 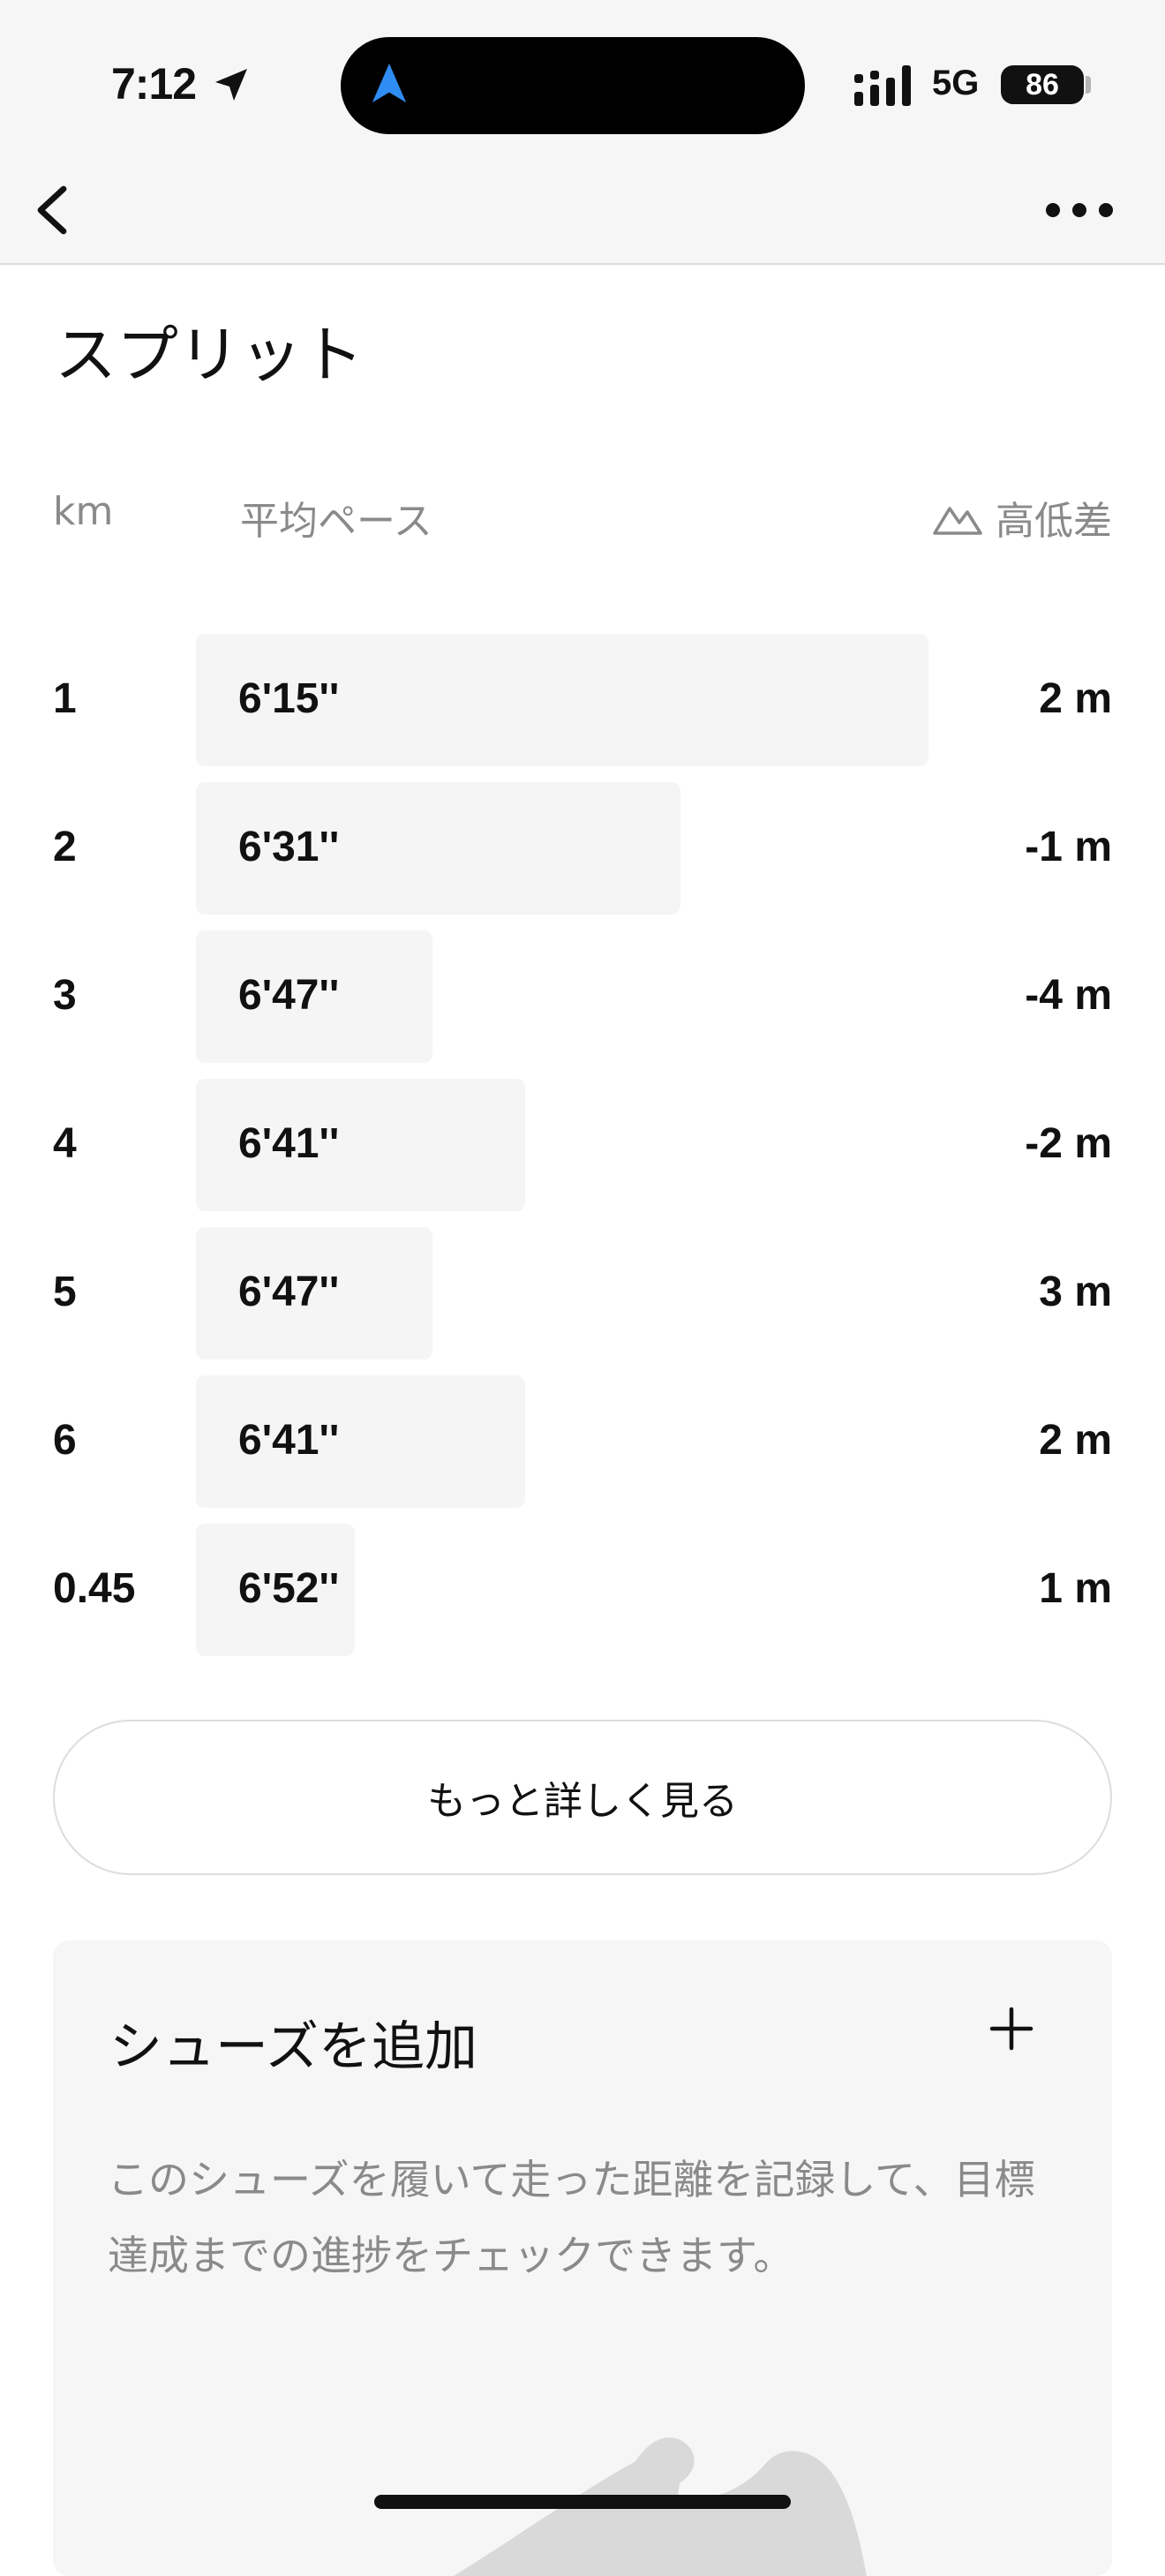 I want to click on navigation-bar, so click(x=582, y=212).